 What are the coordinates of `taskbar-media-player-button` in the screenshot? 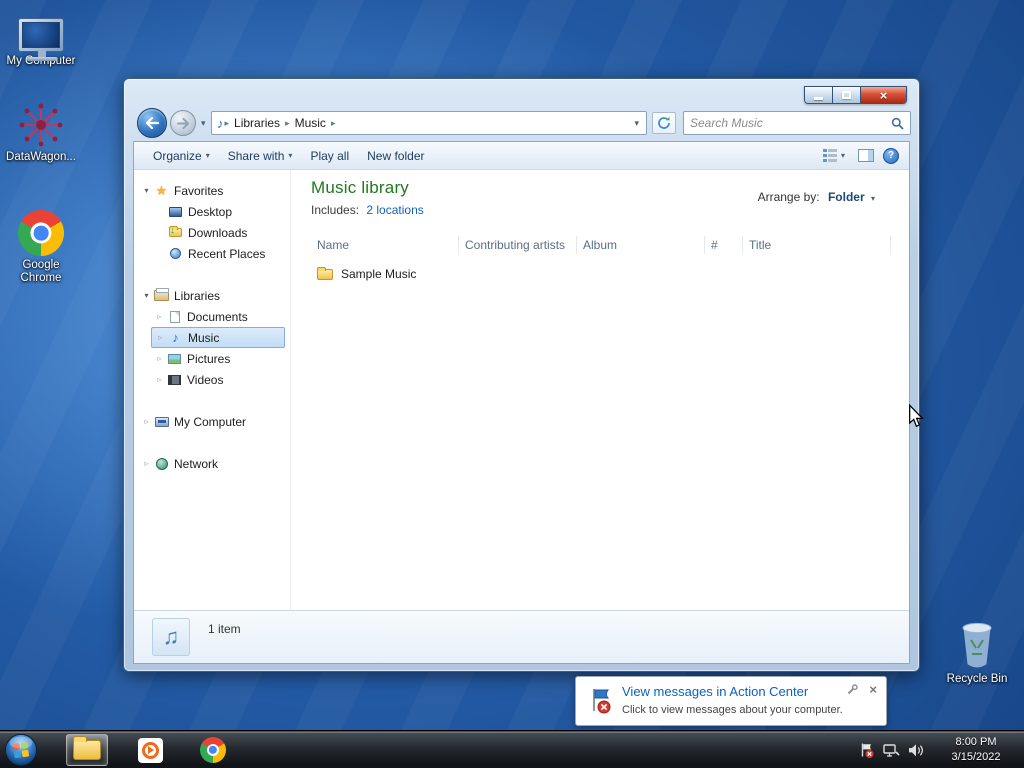 It's located at (150, 750).